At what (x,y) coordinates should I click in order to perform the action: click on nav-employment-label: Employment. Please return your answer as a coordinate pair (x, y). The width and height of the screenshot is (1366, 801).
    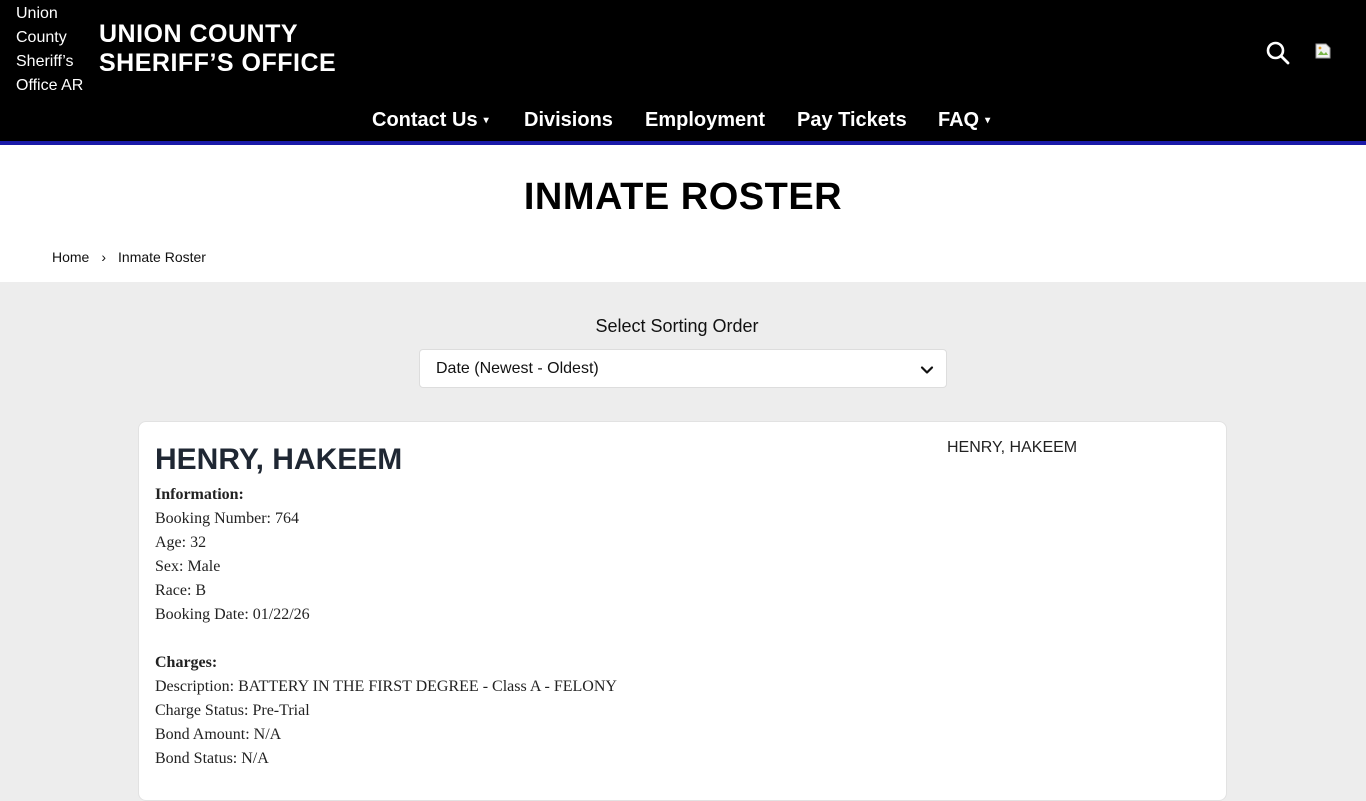
    Looking at the image, I should click on (705, 120).